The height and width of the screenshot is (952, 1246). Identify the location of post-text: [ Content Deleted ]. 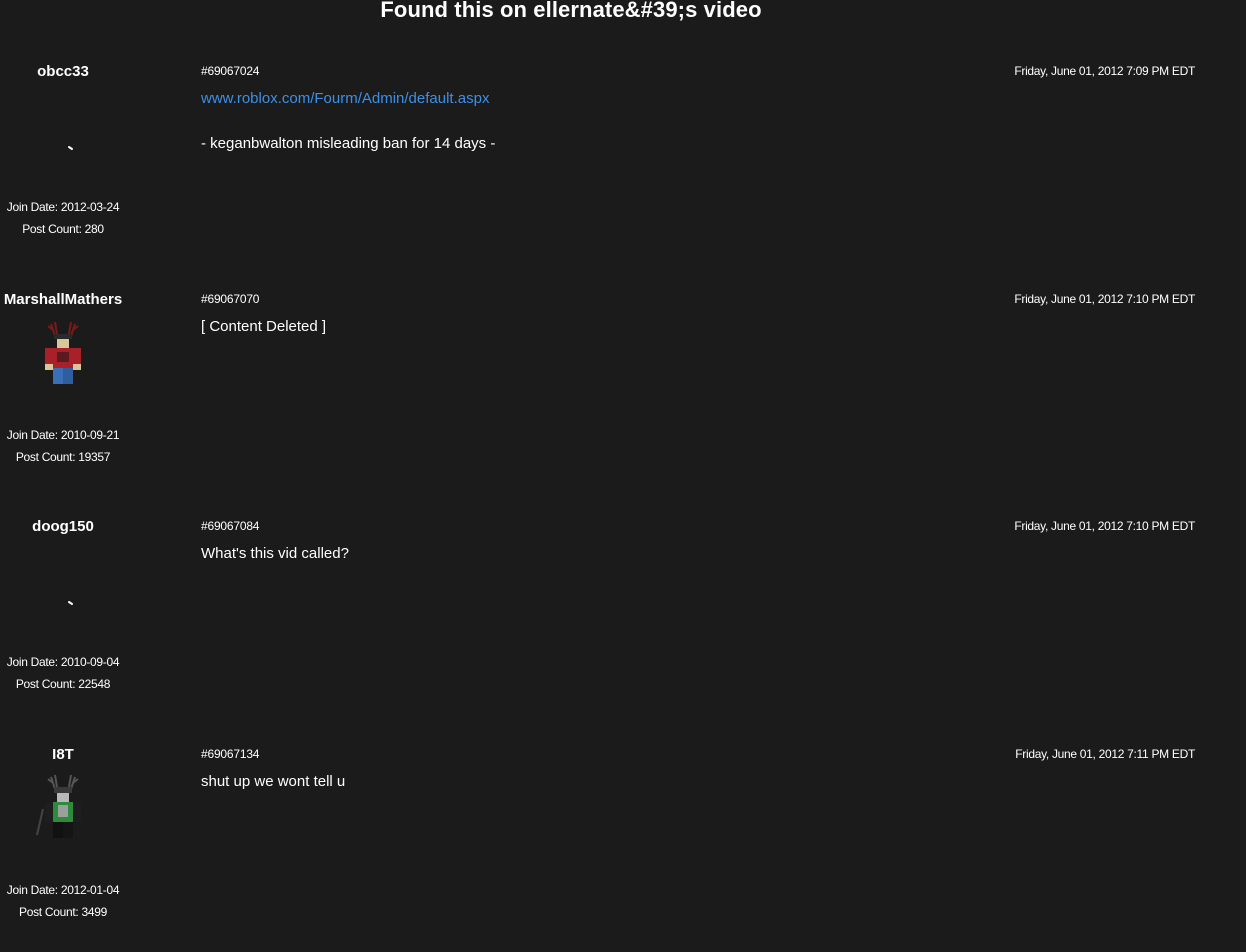
(264, 326).